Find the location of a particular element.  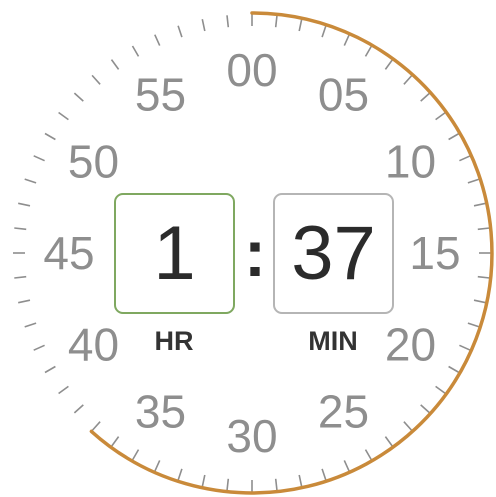

minutes-label: MIN is located at coordinates (333, 341).